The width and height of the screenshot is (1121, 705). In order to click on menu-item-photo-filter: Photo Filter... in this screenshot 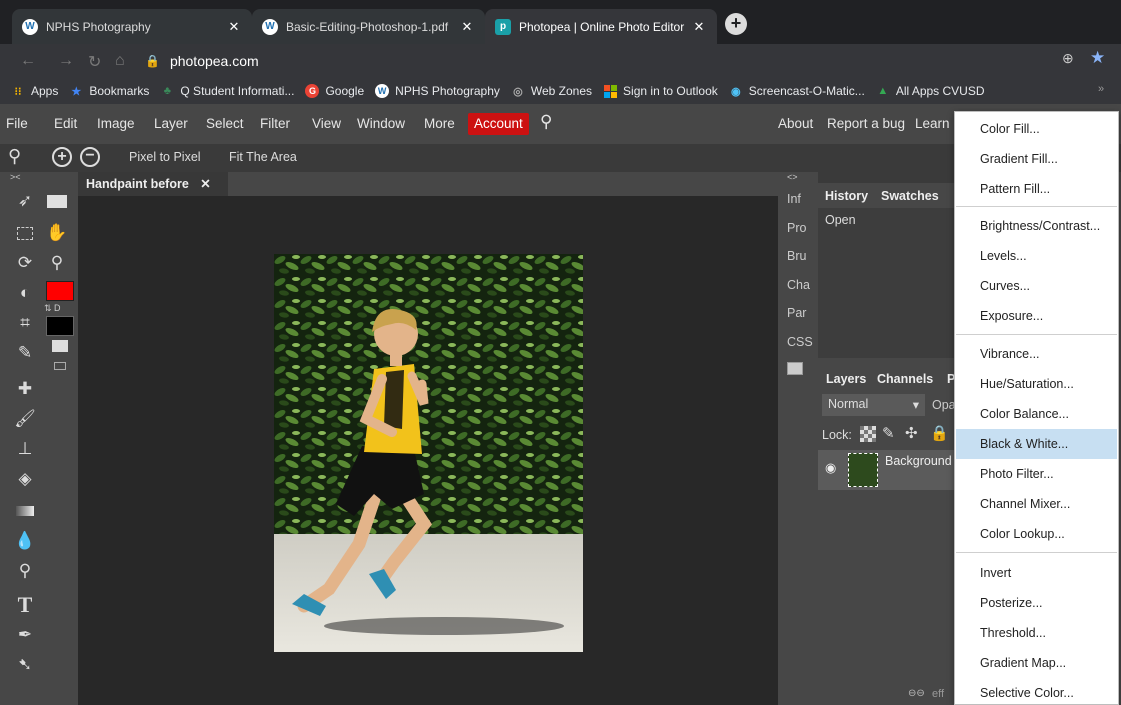, I will do `click(1036, 474)`.